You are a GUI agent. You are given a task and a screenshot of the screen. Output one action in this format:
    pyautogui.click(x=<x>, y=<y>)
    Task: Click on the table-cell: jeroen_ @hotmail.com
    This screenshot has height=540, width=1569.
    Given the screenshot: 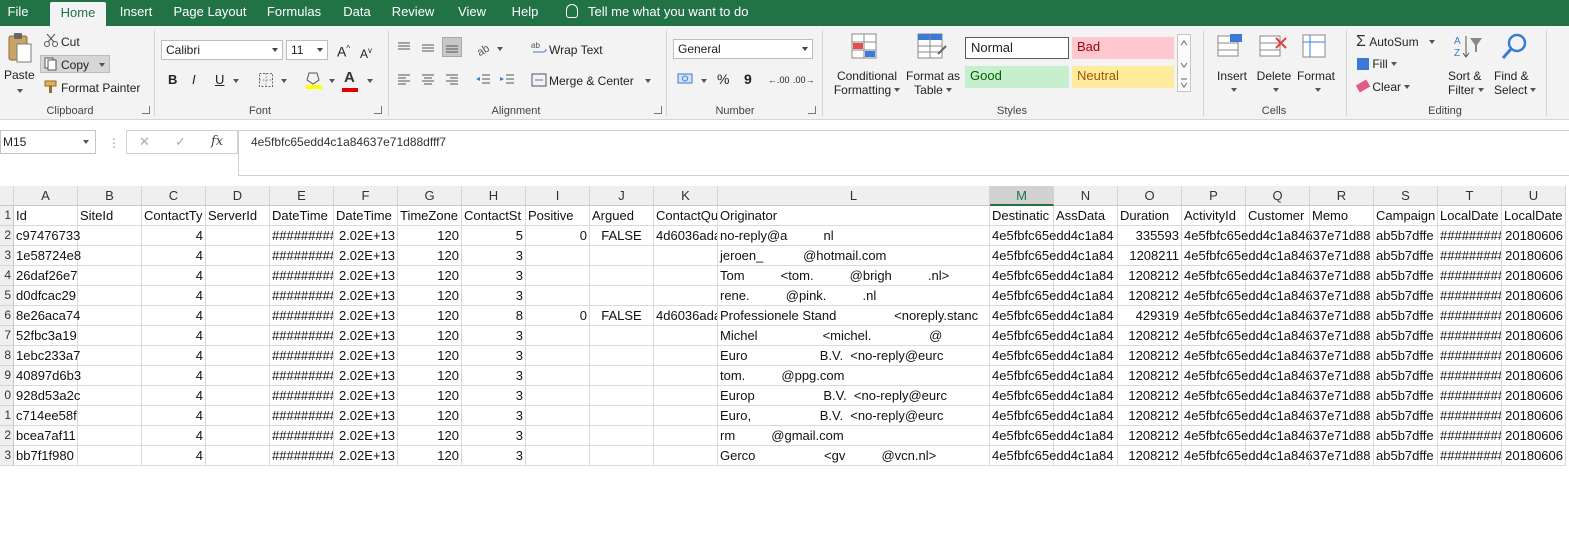 What is the action you would take?
    pyautogui.click(x=854, y=256)
    